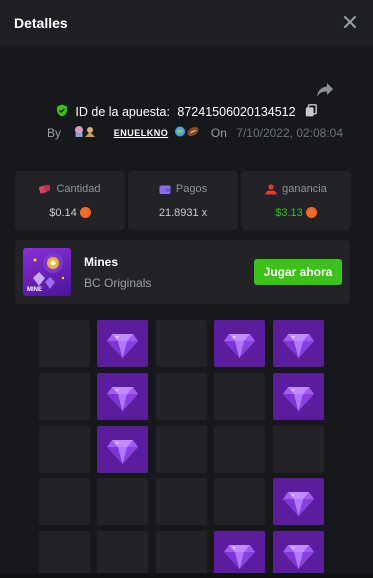 The image size is (373, 578). What do you see at coordinates (186, 575) in the screenshot?
I see `bottom-edge` at bounding box center [186, 575].